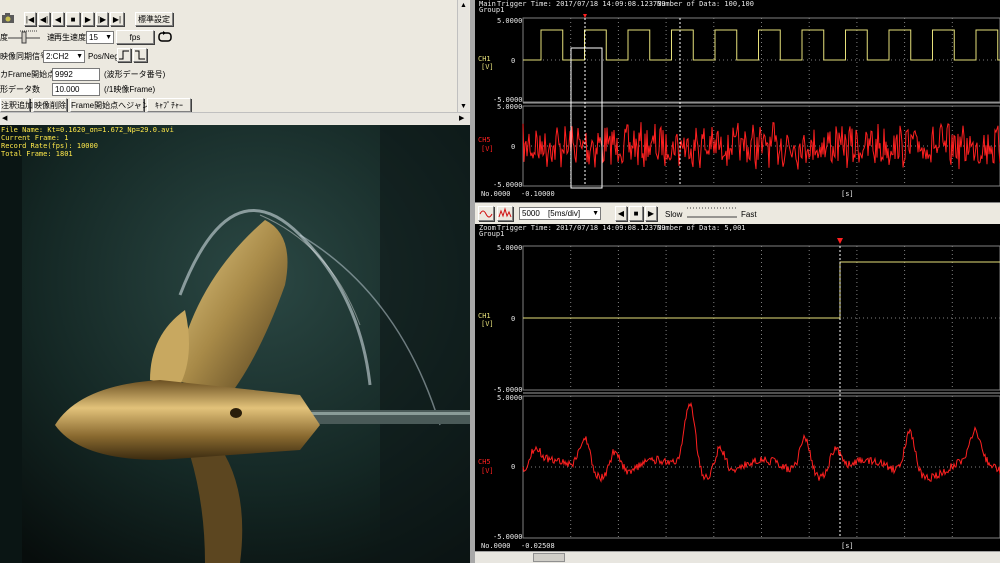  I want to click on zoom-next-button: ▶, so click(651, 213).